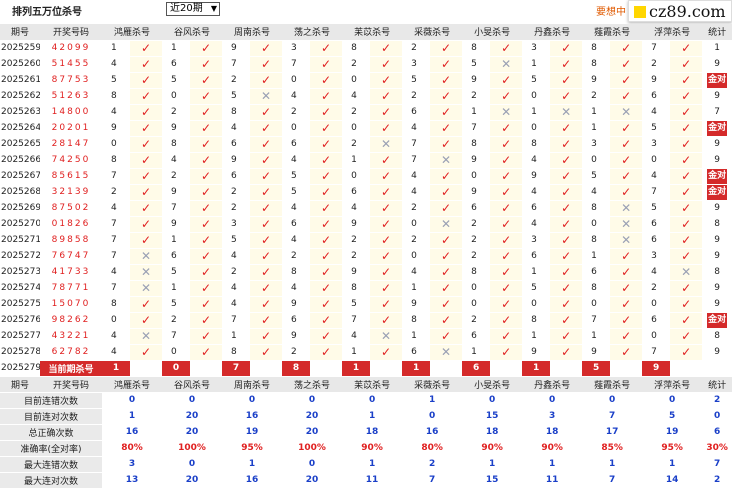 The height and width of the screenshot is (489, 732). What do you see at coordinates (386, 368) in the screenshot?
I see `spacer-cell` at bounding box center [386, 368].